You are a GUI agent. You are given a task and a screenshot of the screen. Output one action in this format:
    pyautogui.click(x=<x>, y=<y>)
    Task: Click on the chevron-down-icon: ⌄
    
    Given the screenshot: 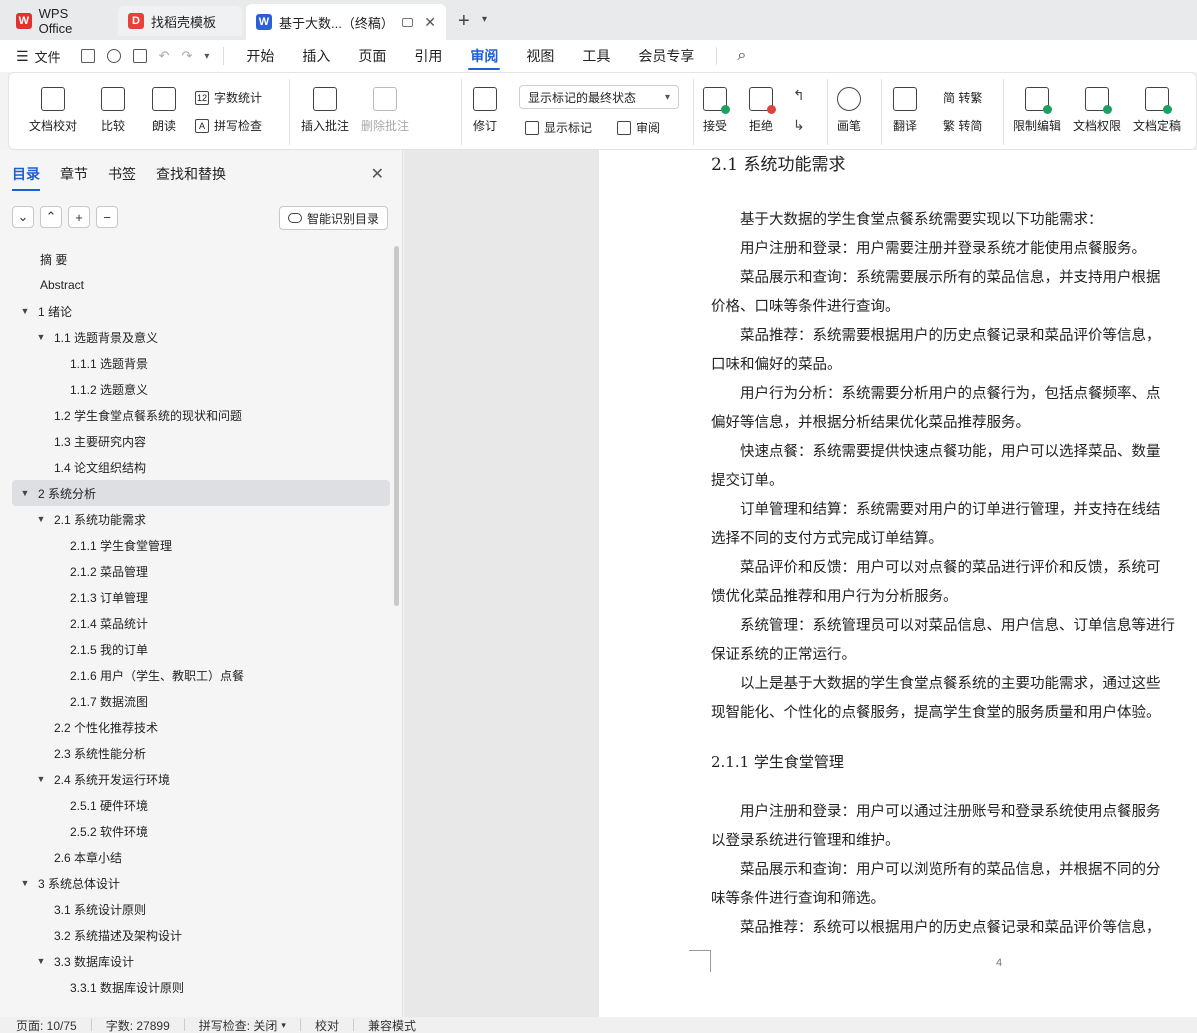 What is the action you would take?
    pyautogui.click(x=23, y=217)
    